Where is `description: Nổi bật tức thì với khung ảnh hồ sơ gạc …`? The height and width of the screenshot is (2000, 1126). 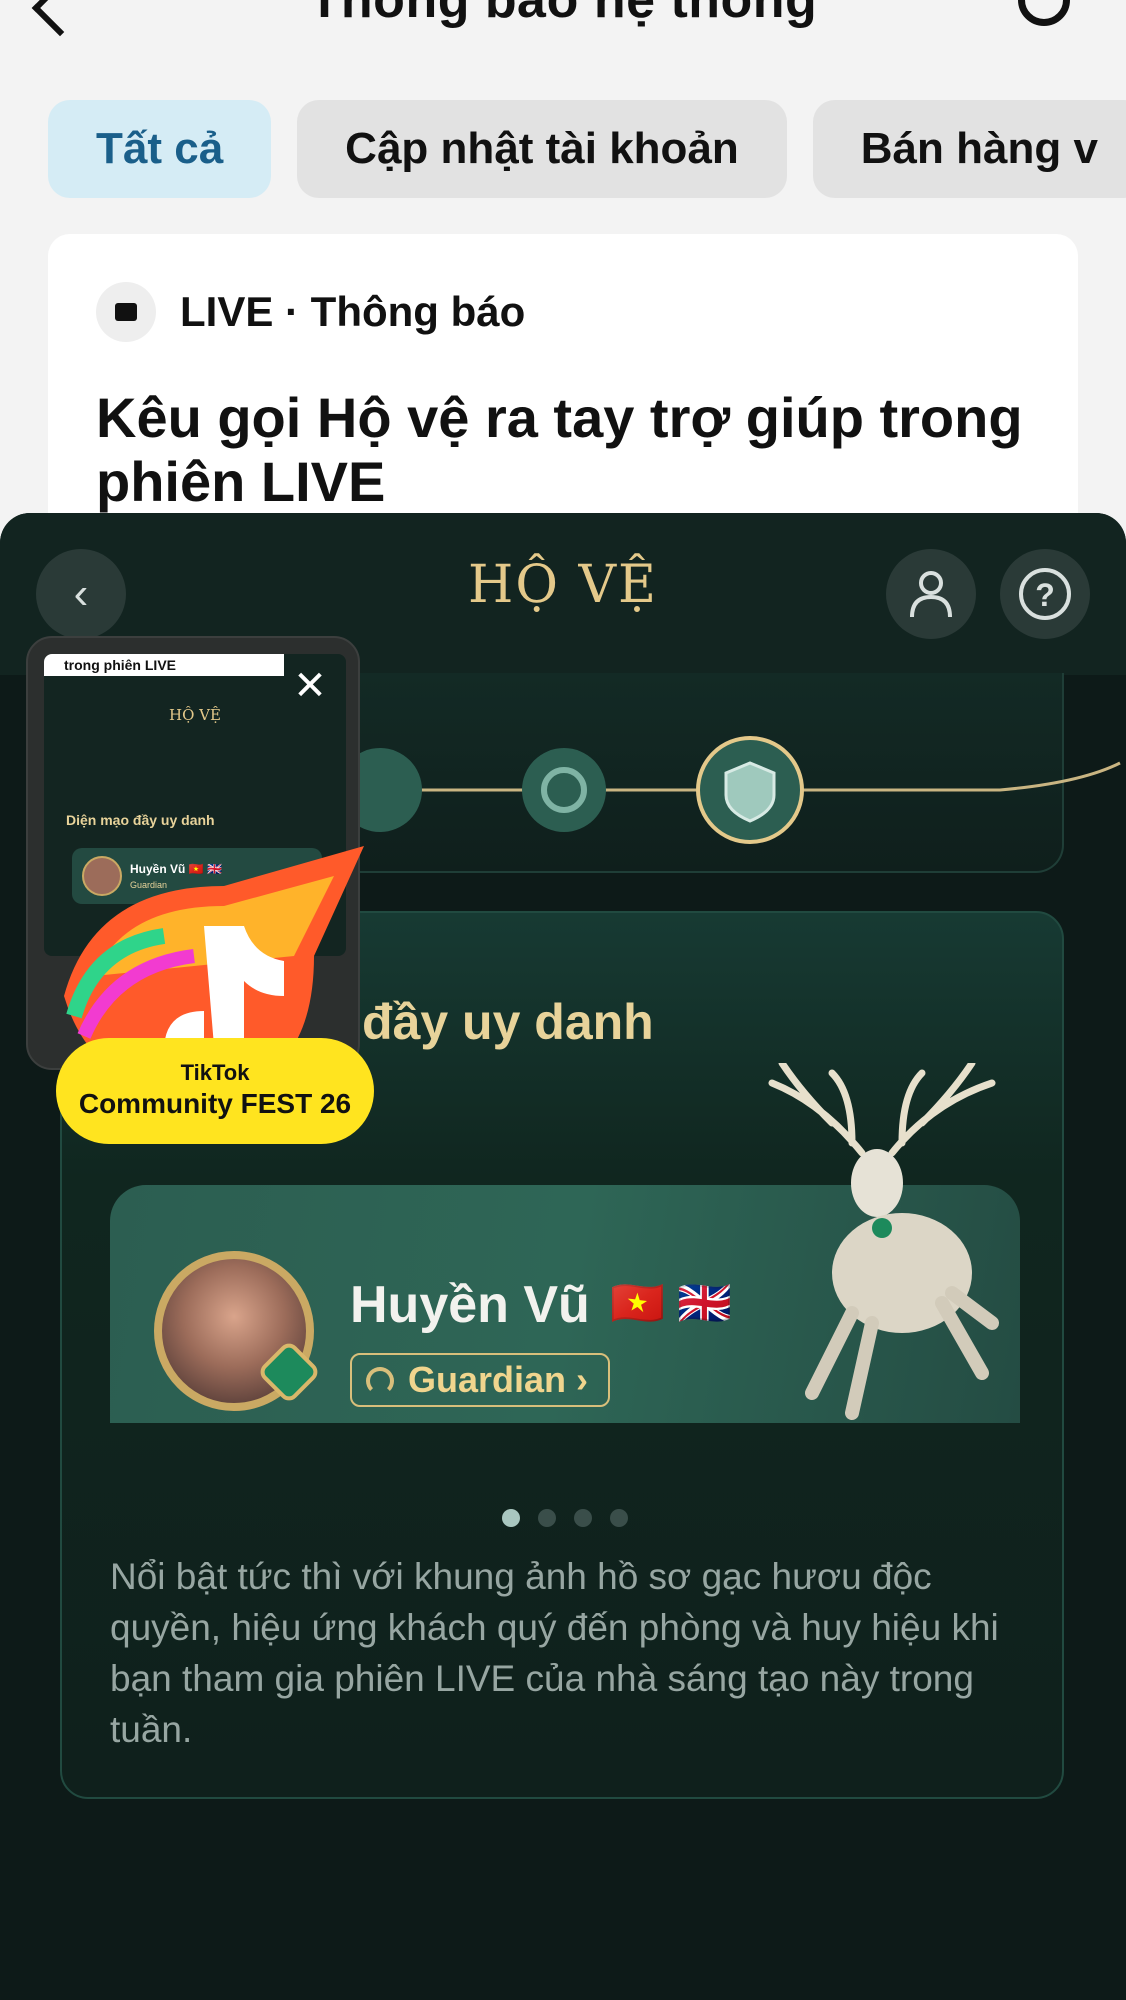
description: Nổi bật tức thì với khung ảnh hồ sơ gạc … is located at coordinates (554, 1653).